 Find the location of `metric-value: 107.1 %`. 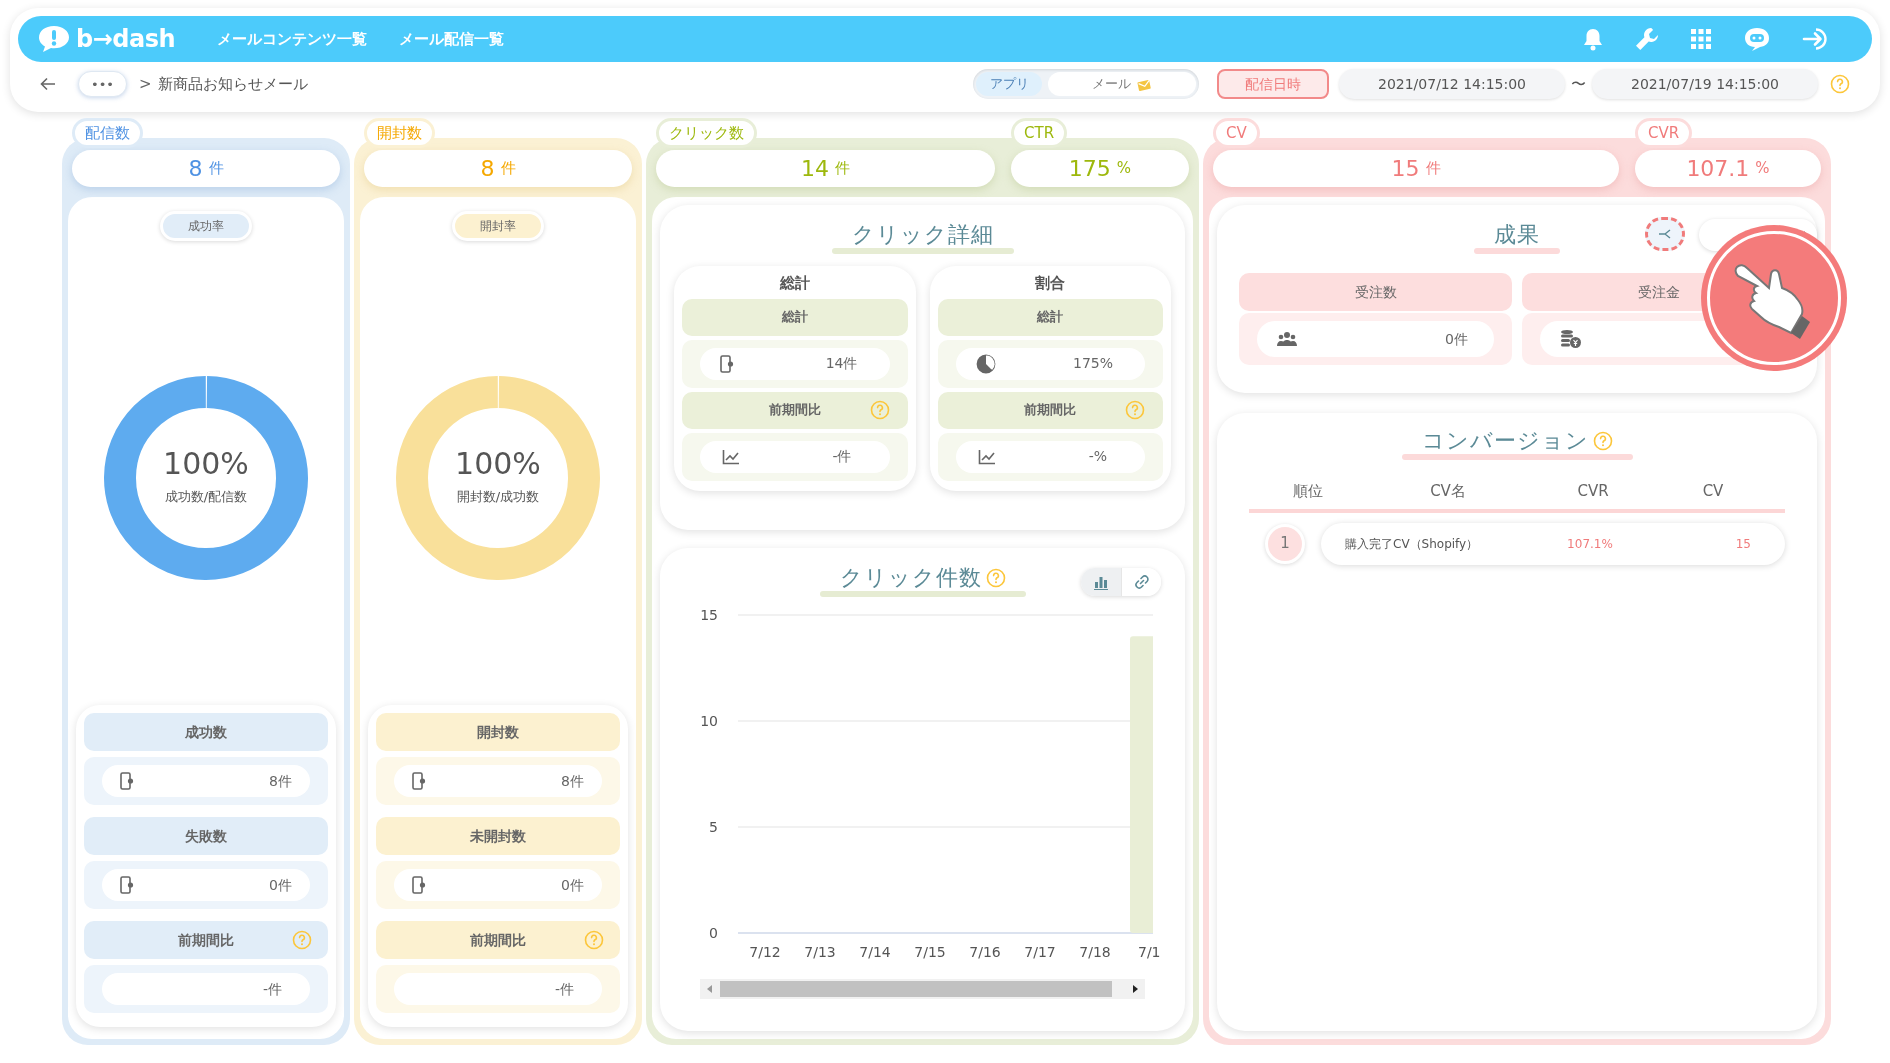

metric-value: 107.1 % is located at coordinates (1728, 168).